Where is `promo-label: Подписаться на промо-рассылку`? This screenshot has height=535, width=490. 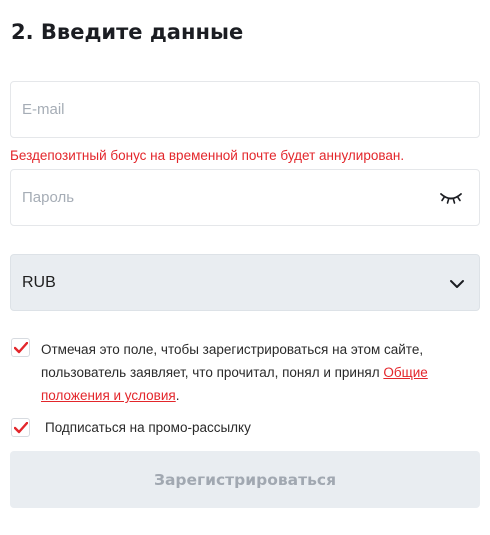 promo-label: Подписаться на промо-рассылку is located at coordinates (148, 427).